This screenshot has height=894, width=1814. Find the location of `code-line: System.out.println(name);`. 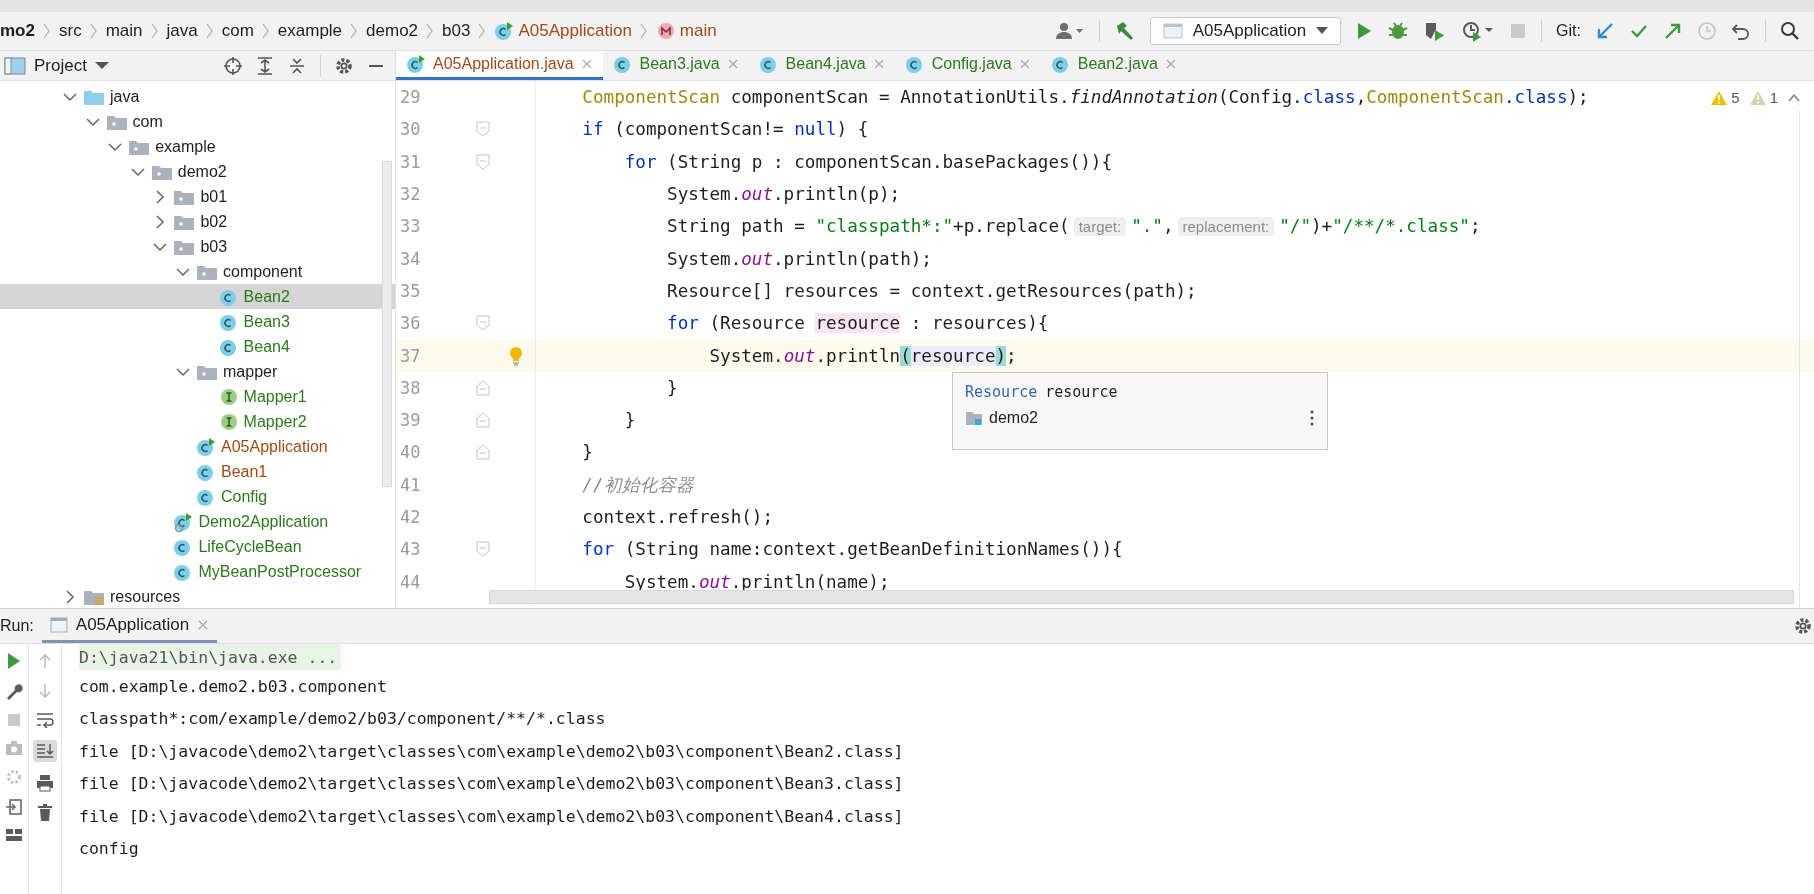

code-line: System.out.println(name); is located at coordinates (757, 581).